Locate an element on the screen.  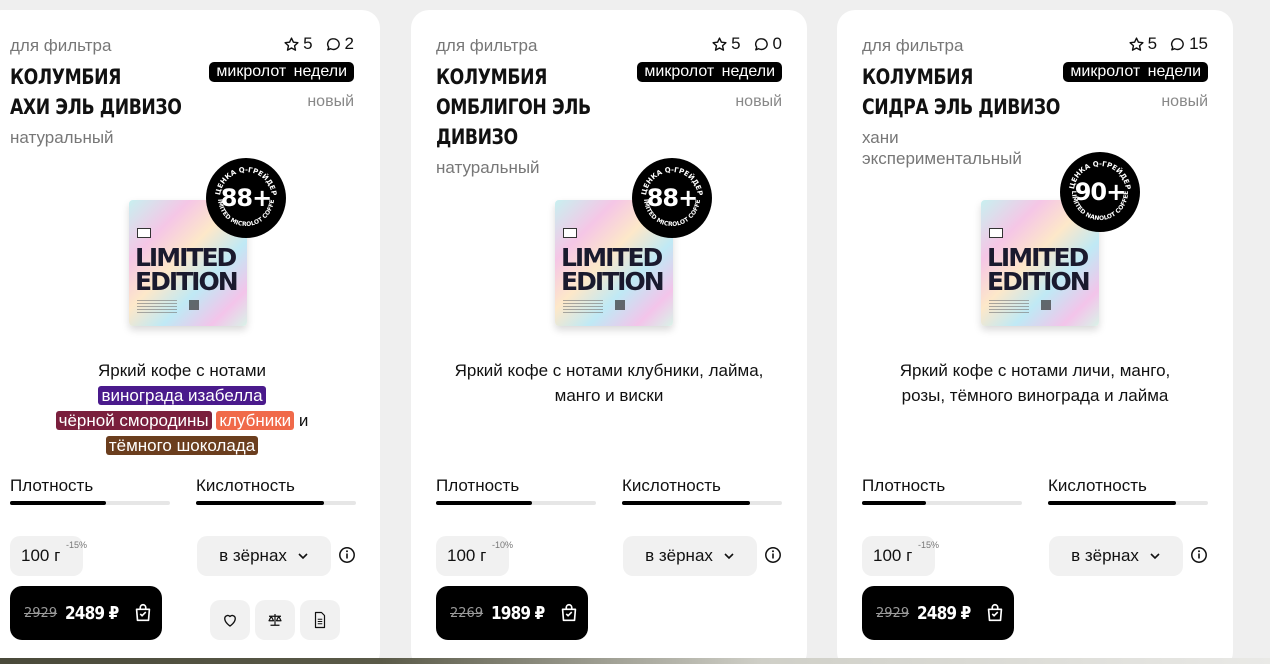
product-title: Колумбия Ахи Эль Дивизо is located at coordinates (125, 92).